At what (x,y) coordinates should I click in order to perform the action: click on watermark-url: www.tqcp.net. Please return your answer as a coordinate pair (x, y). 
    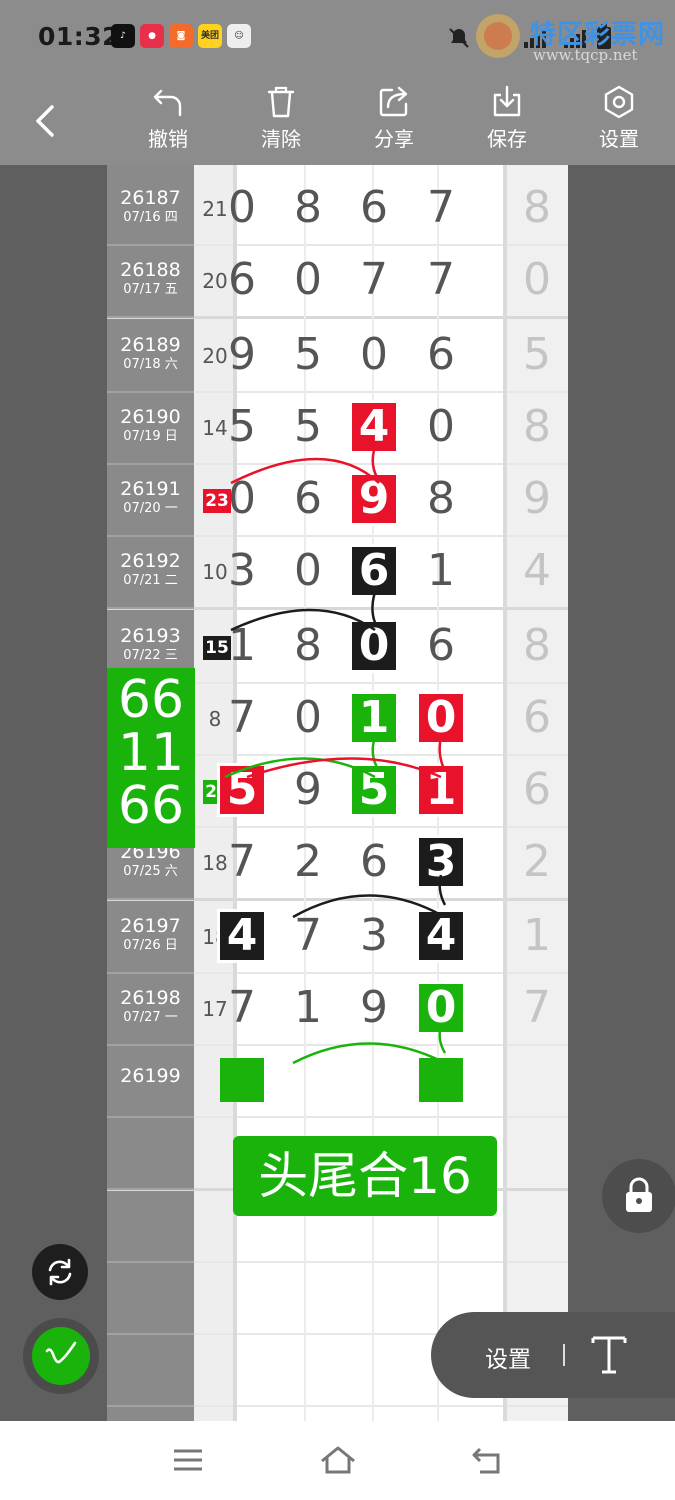
    Looking at the image, I should click on (585, 55).